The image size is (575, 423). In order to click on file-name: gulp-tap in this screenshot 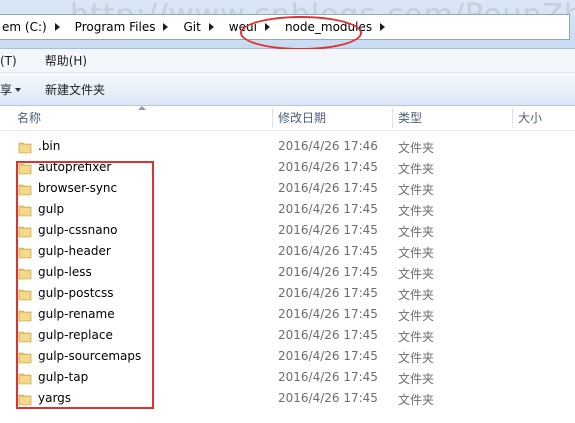, I will do `click(63, 377)`.